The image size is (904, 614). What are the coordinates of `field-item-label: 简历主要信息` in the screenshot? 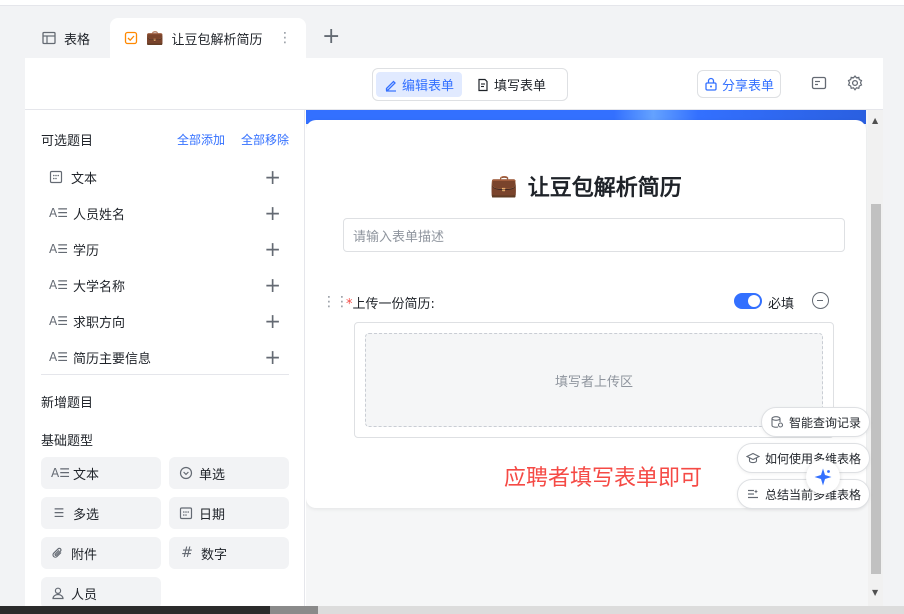 It's located at (112, 359).